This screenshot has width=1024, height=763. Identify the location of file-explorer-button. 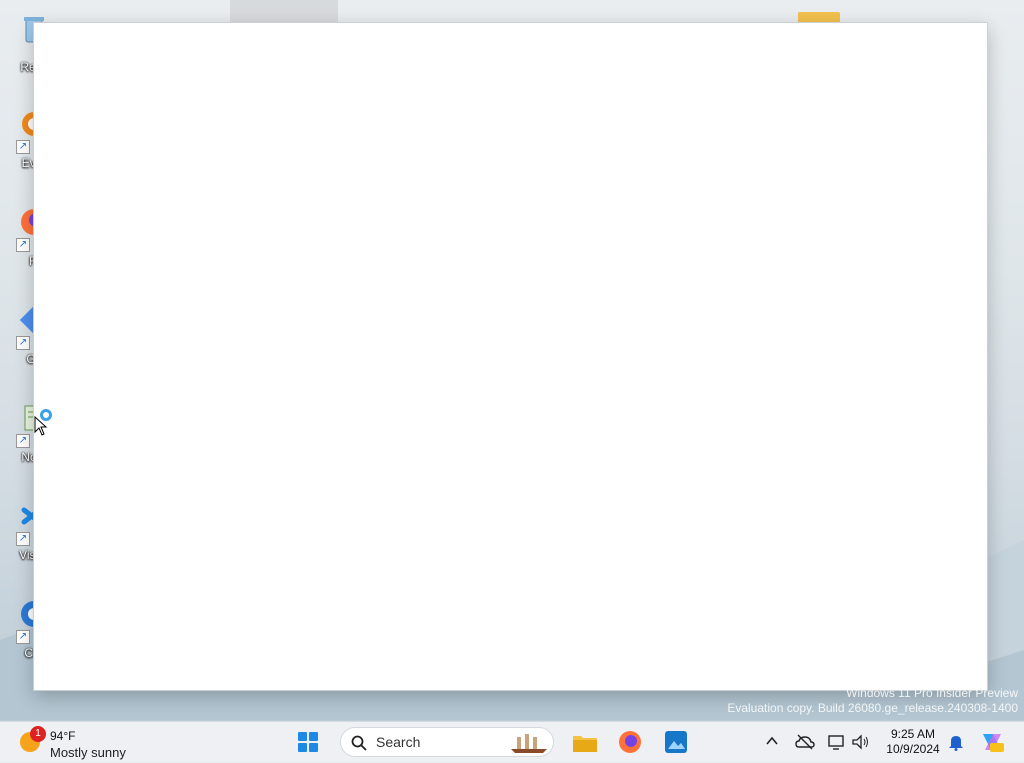
(585, 742).